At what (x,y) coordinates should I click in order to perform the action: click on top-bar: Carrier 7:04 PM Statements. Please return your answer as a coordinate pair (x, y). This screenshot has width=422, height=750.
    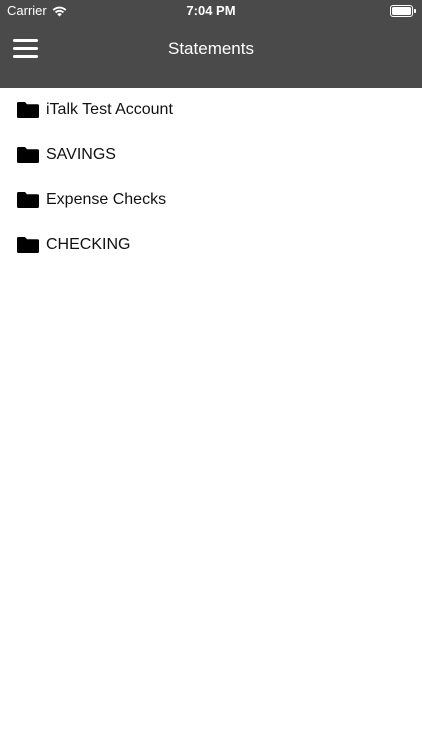
    Looking at the image, I should click on (211, 44).